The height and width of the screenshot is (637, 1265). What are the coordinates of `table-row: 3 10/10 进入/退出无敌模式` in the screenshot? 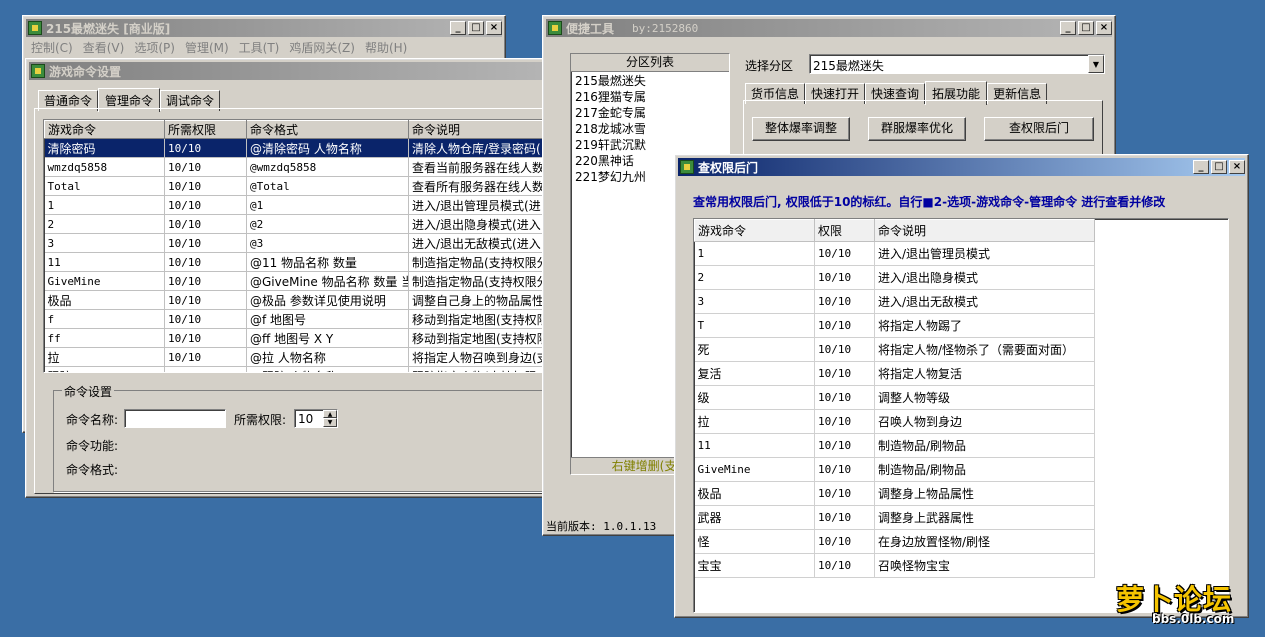 It's located at (894, 301).